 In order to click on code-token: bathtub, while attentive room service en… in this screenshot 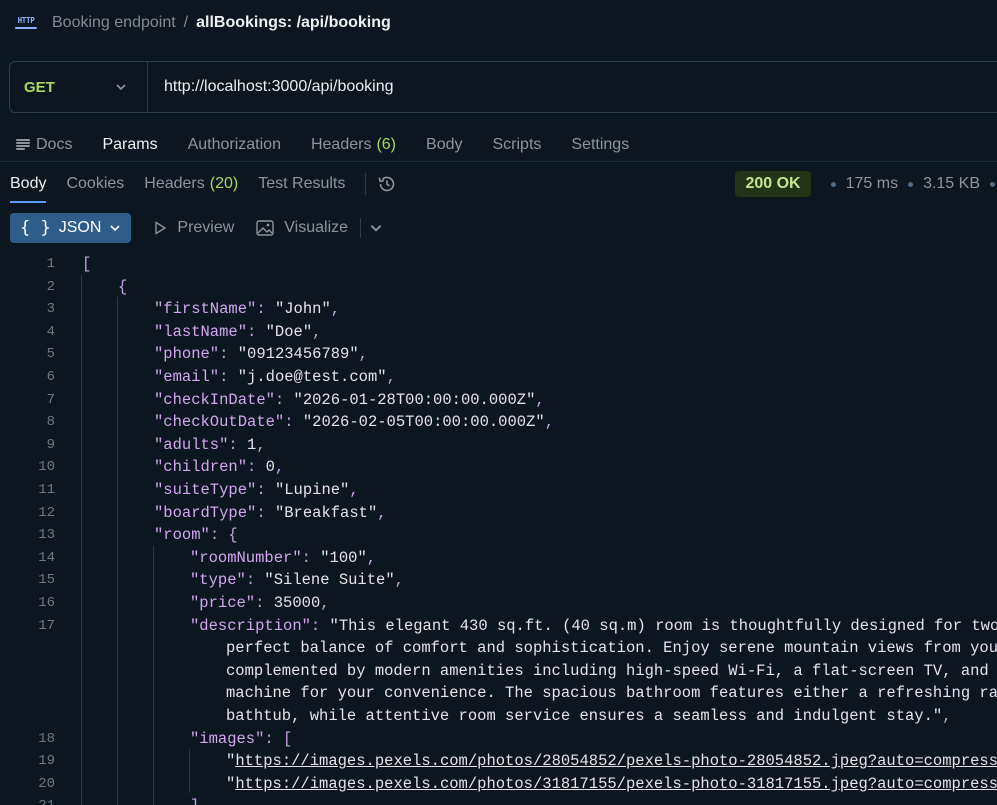, I will do `click(584, 716)`.